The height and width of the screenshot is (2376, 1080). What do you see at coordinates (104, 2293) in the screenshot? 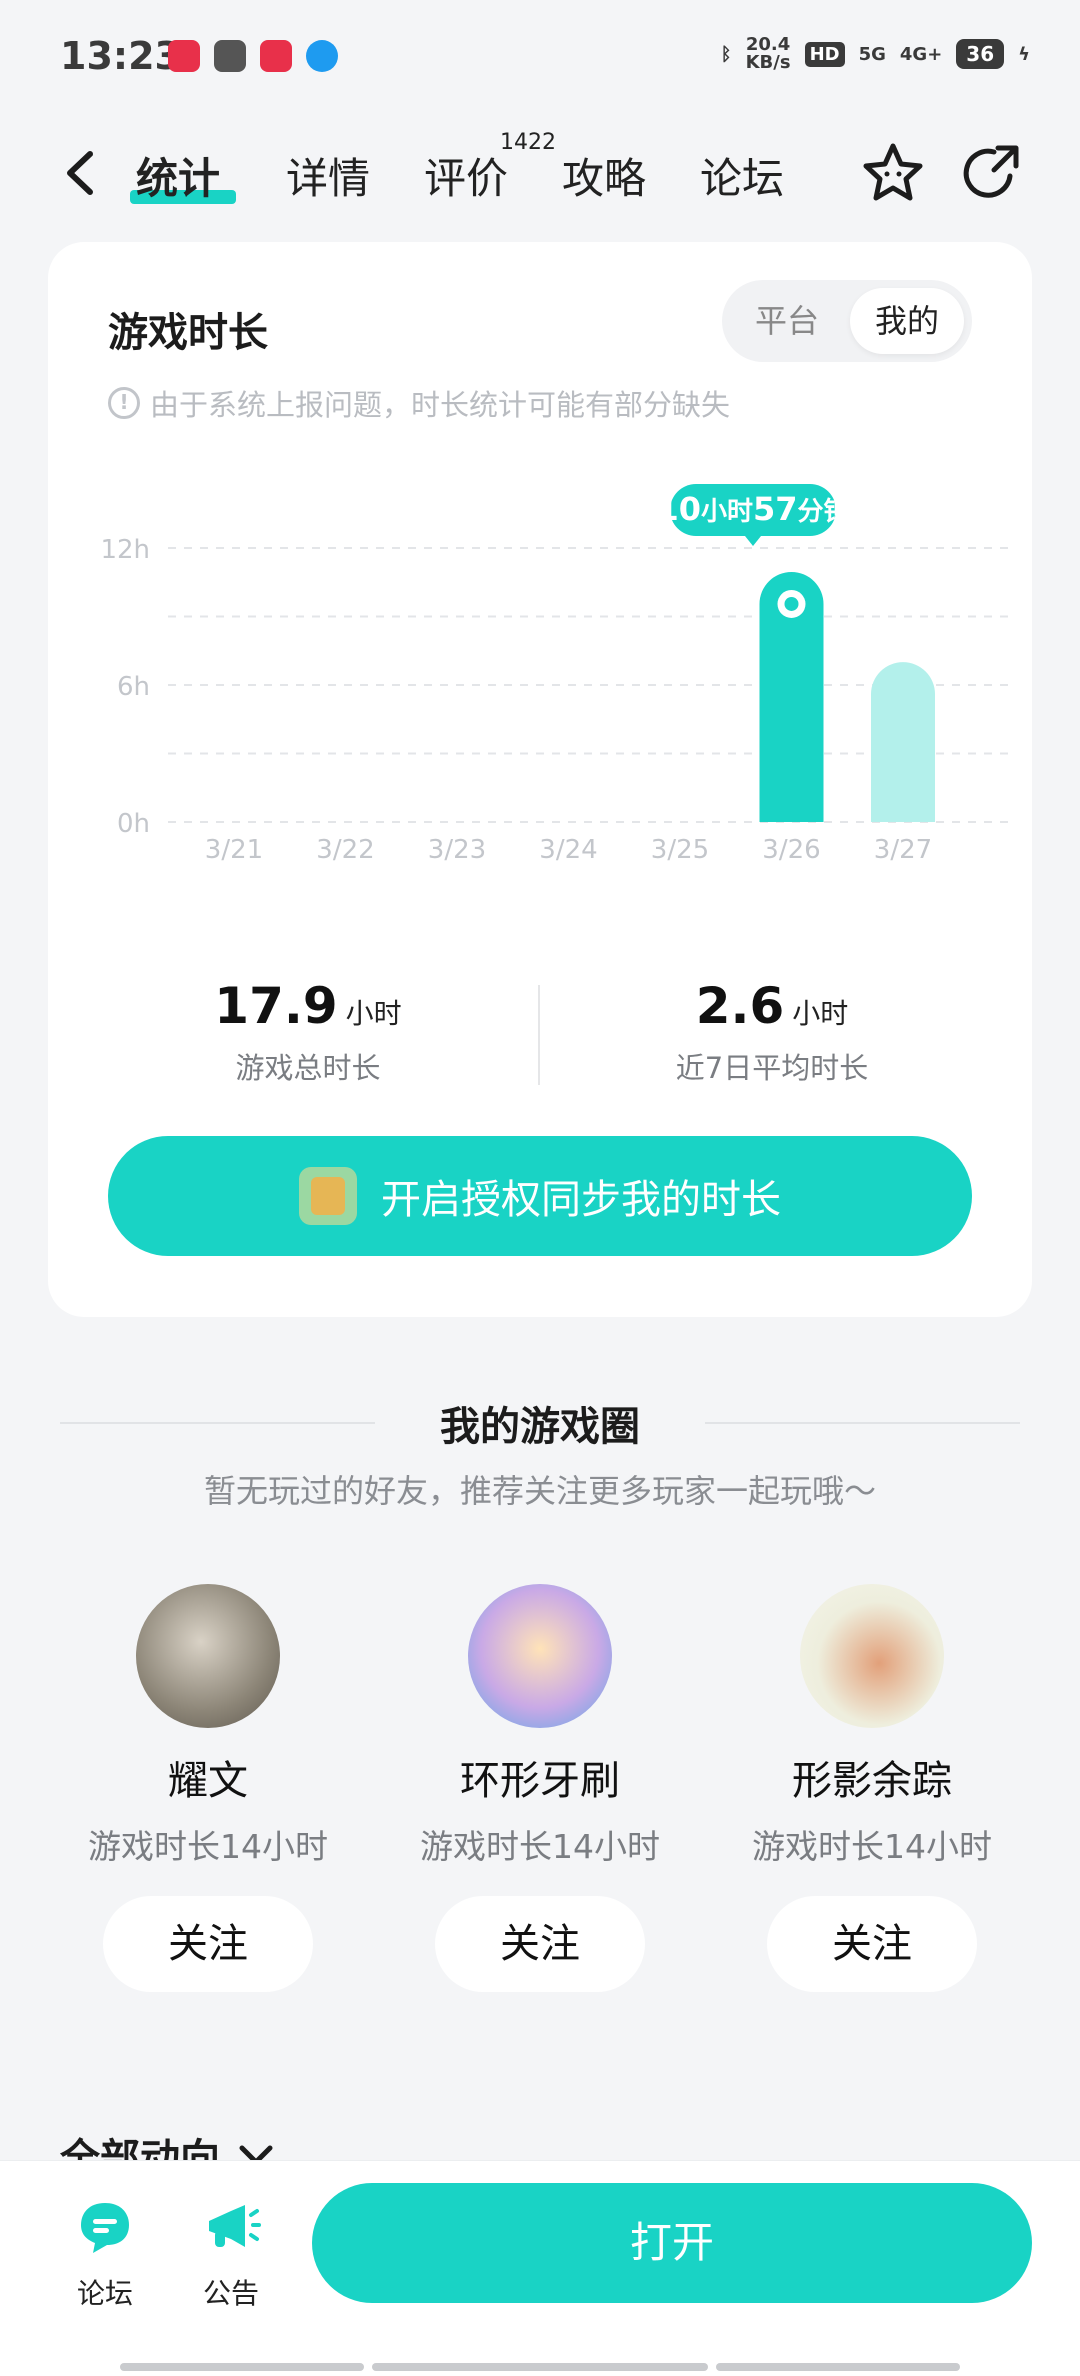
I see `forum-label: 论坛` at bounding box center [104, 2293].